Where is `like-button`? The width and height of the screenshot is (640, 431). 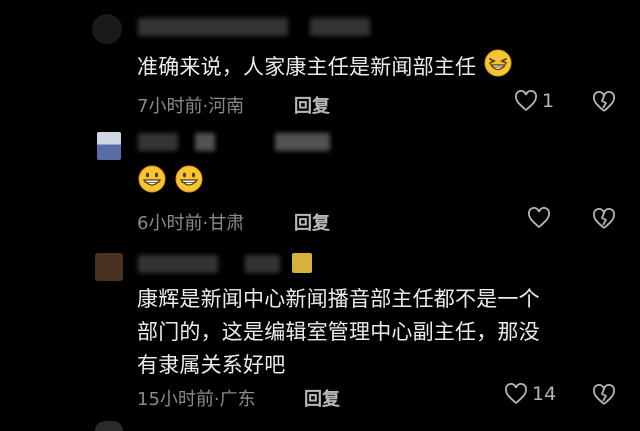 like-button is located at coordinates (539, 218).